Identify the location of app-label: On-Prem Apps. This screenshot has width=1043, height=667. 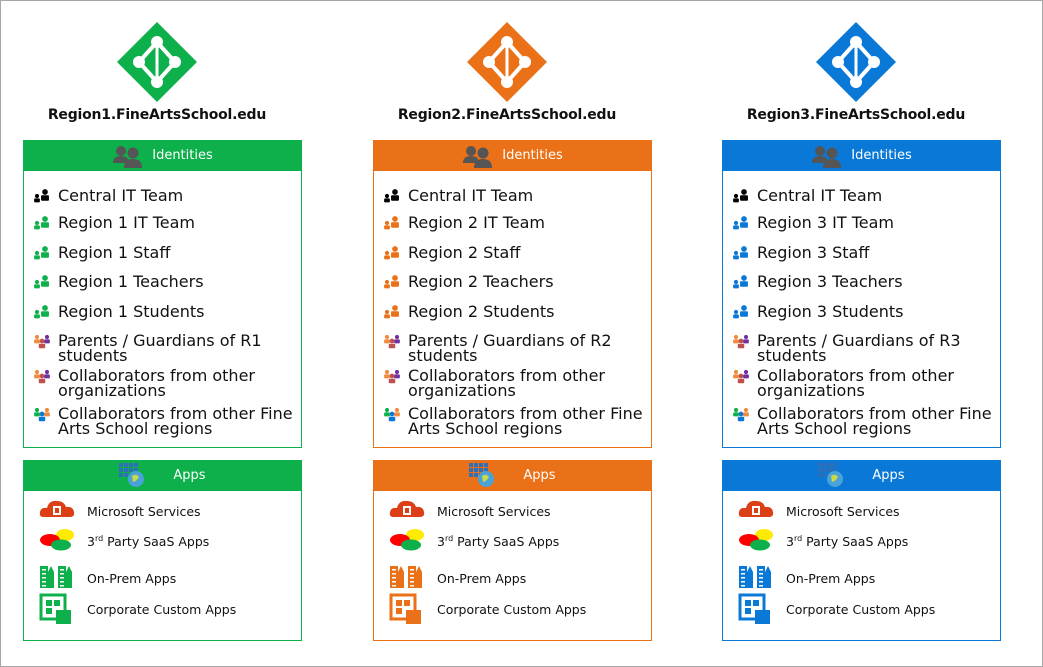
(482, 578).